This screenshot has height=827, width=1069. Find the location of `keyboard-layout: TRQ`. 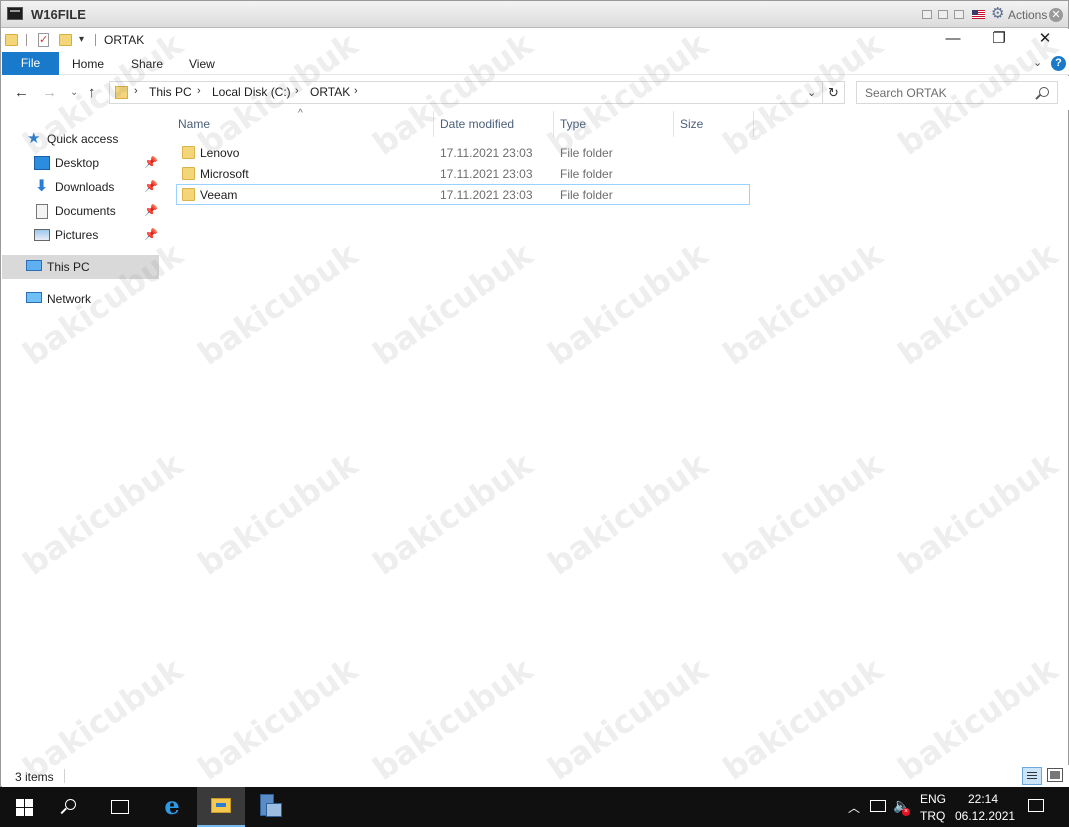

keyboard-layout: TRQ is located at coordinates (932, 816).